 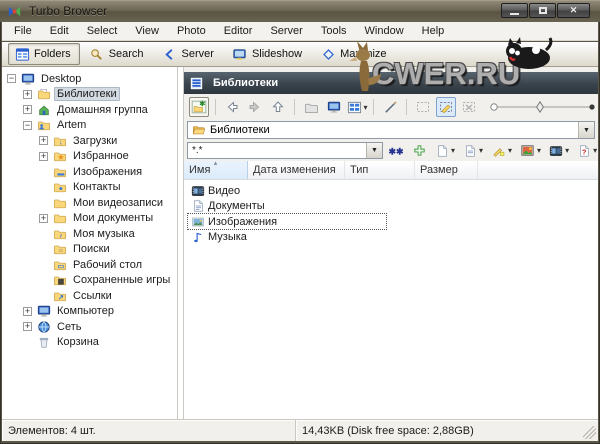 What do you see at coordinates (189, 54) in the screenshot?
I see `toolbar-button-server: Server` at bounding box center [189, 54].